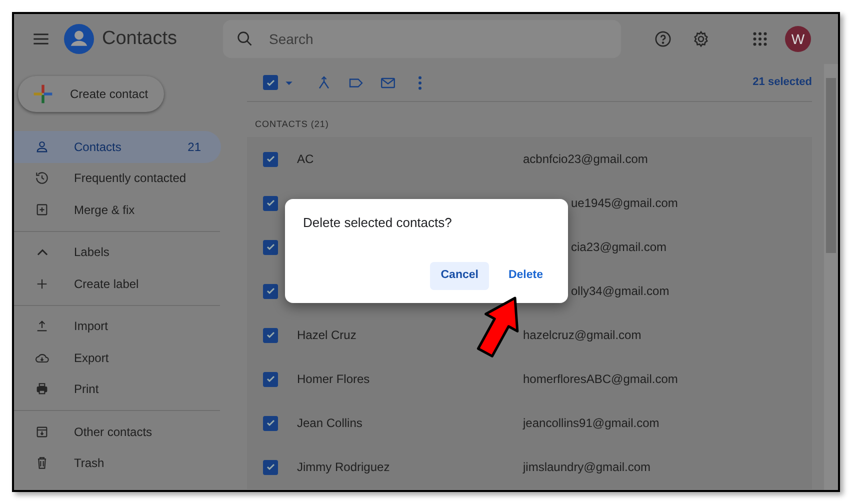  Describe the element at coordinates (600, 379) in the screenshot. I see `contact-email: homerfloresABC@gmail.com` at that location.